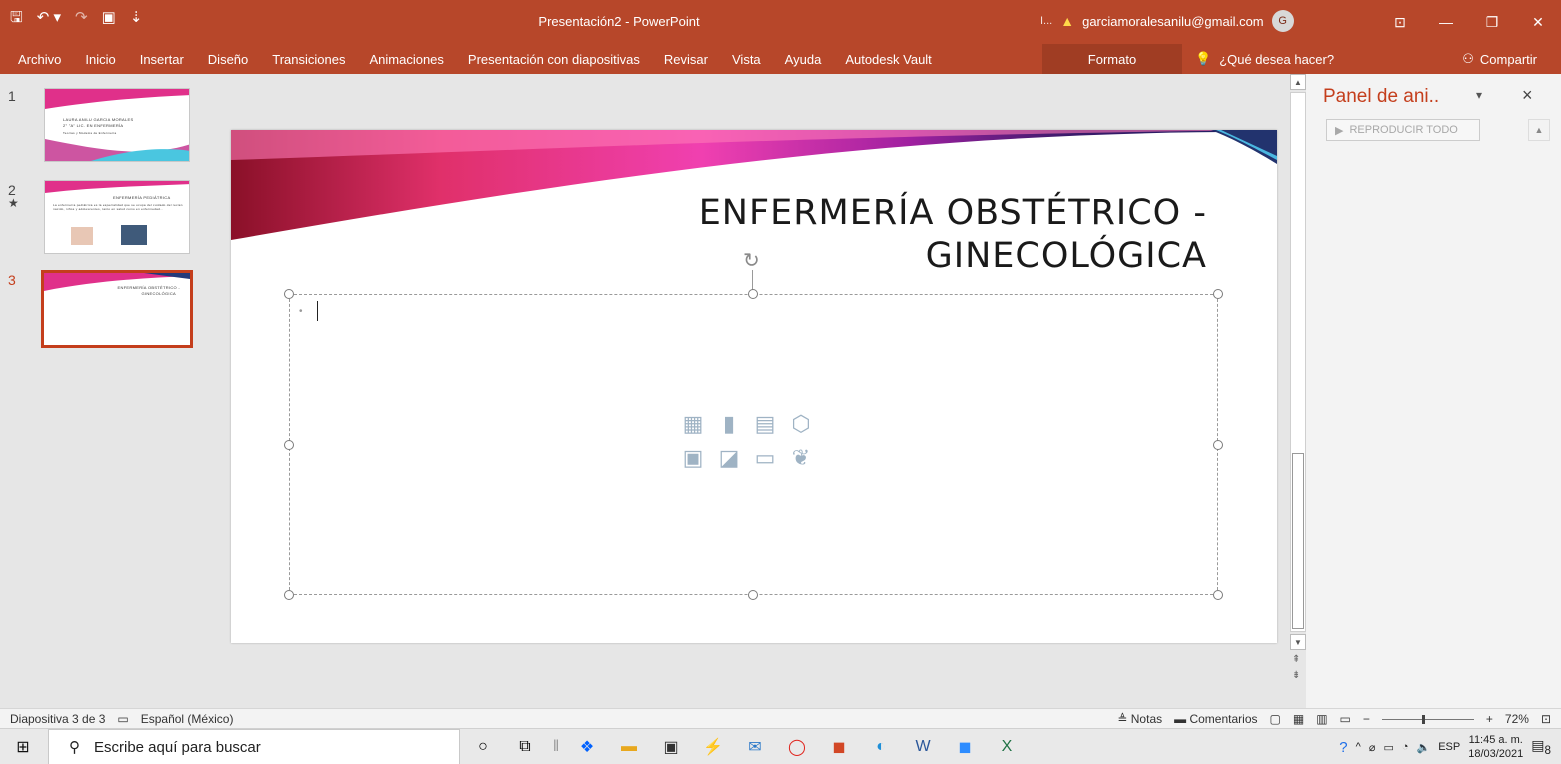 This screenshot has width=1561, height=764. Describe the element at coordinates (1449, 747) in the screenshot. I see `input-language: ESP` at that location.